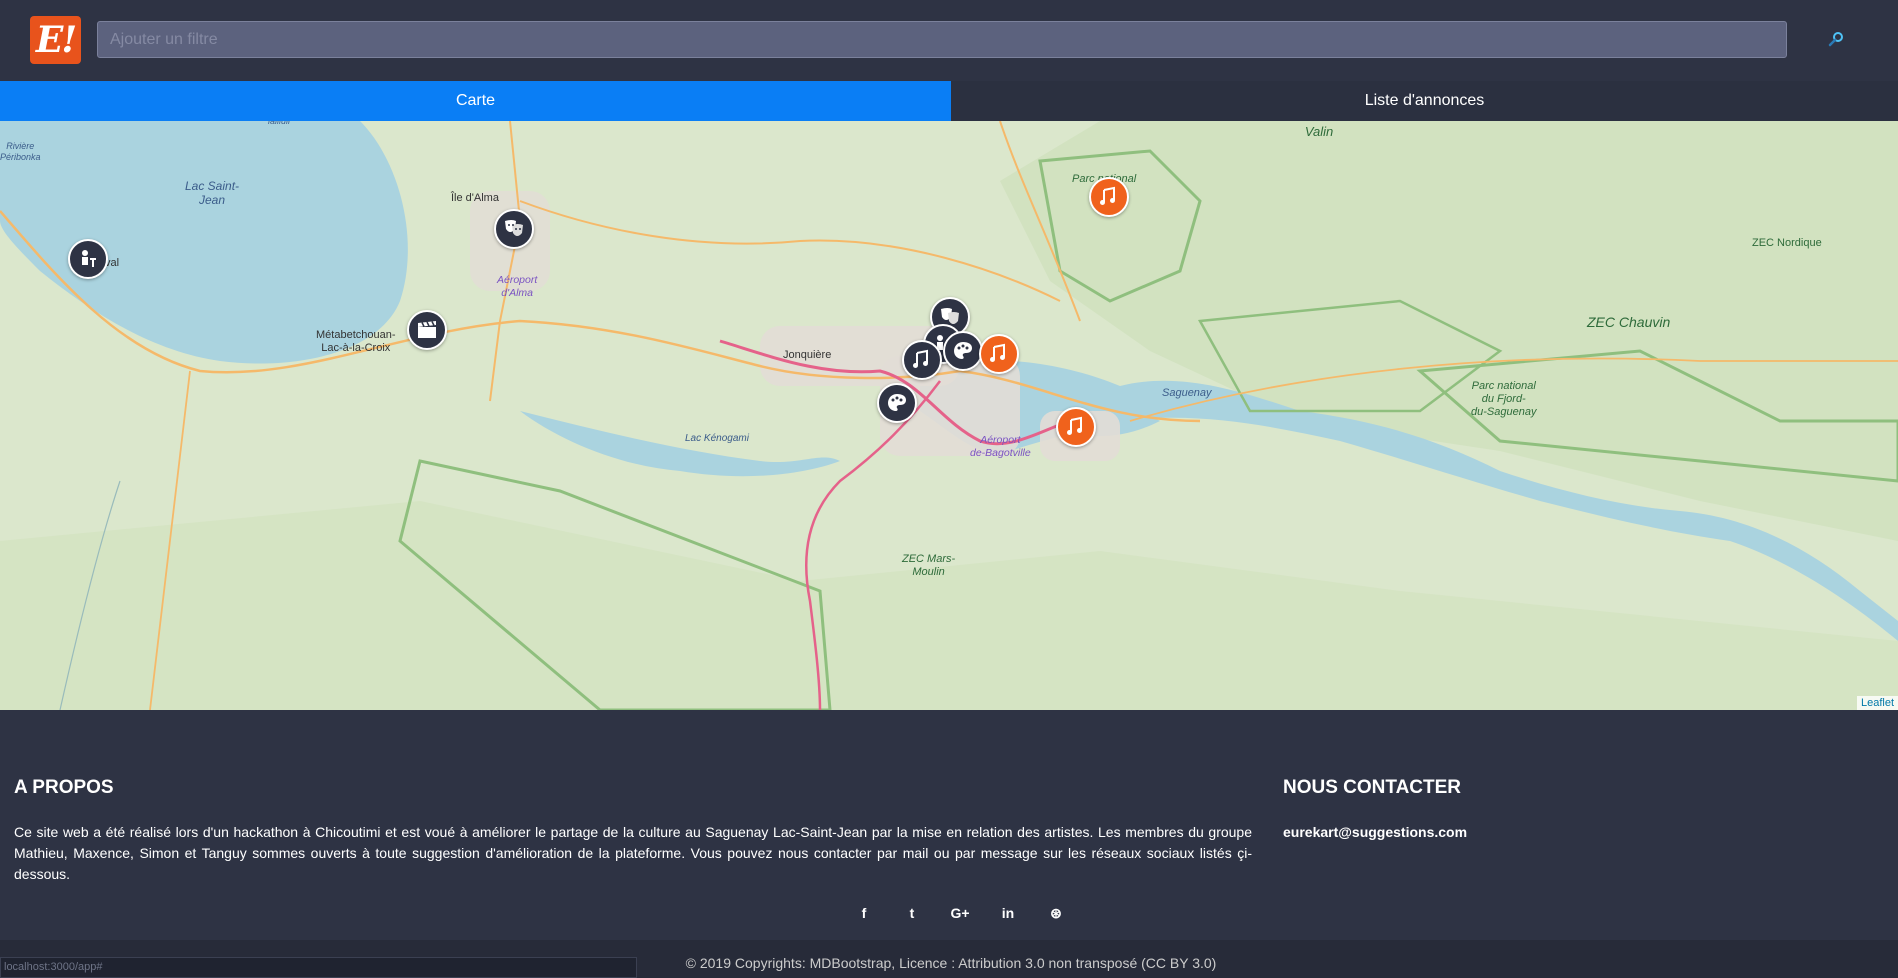 The image size is (1898, 978). I want to click on label-zec-martin-valin: ZEC Martin- Valin, so click(1319, 130).